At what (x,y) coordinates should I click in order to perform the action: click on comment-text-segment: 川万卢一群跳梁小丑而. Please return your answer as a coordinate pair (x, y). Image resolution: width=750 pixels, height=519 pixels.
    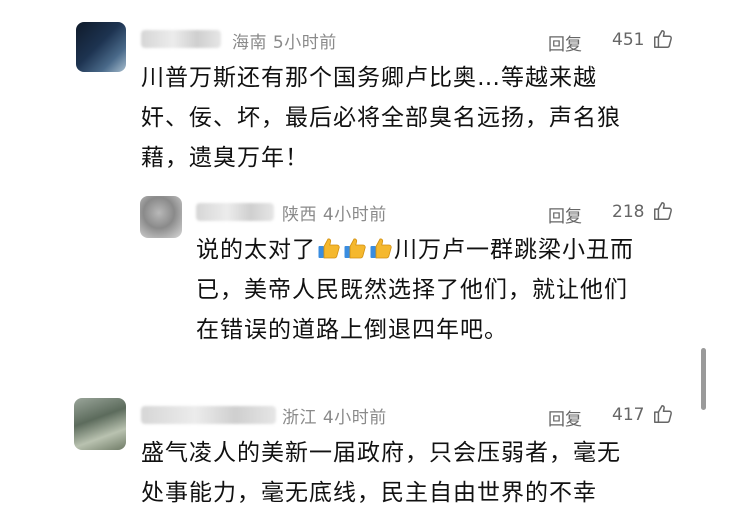
    Looking at the image, I should click on (514, 250).